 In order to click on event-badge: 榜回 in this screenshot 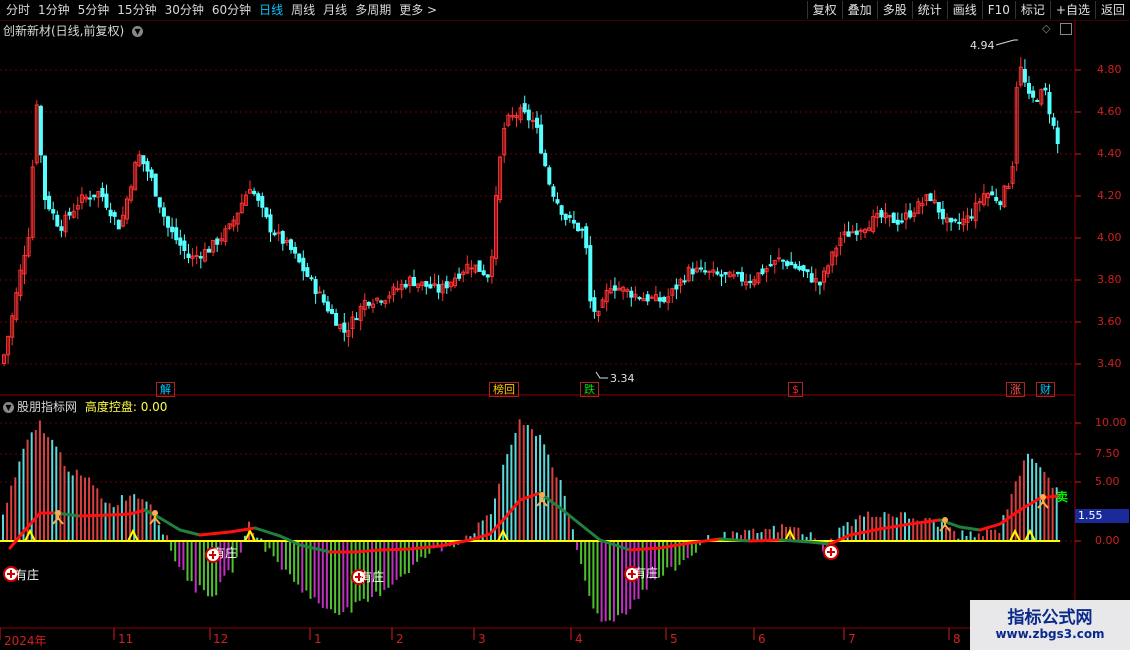, I will do `click(504, 389)`.